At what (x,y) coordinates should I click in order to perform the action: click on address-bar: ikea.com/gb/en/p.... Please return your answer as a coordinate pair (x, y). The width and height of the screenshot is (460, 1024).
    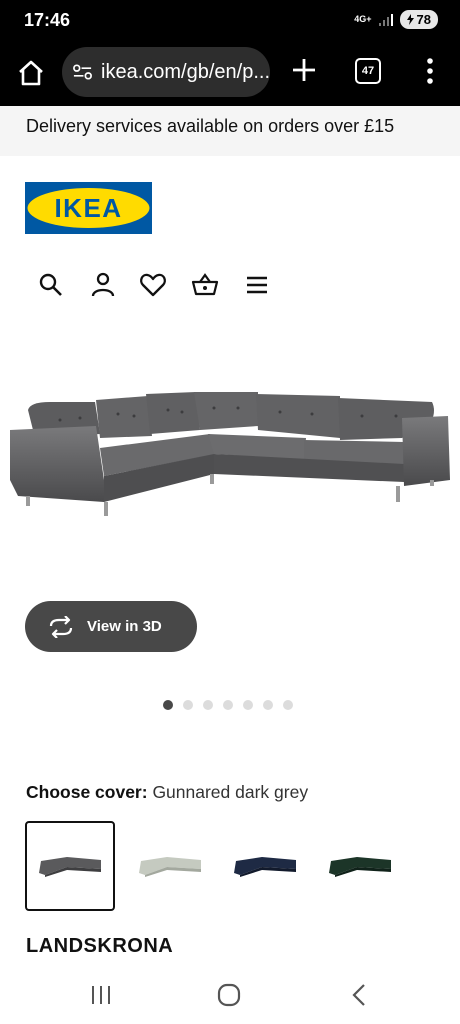
    Looking at the image, I should click on (166, 72).